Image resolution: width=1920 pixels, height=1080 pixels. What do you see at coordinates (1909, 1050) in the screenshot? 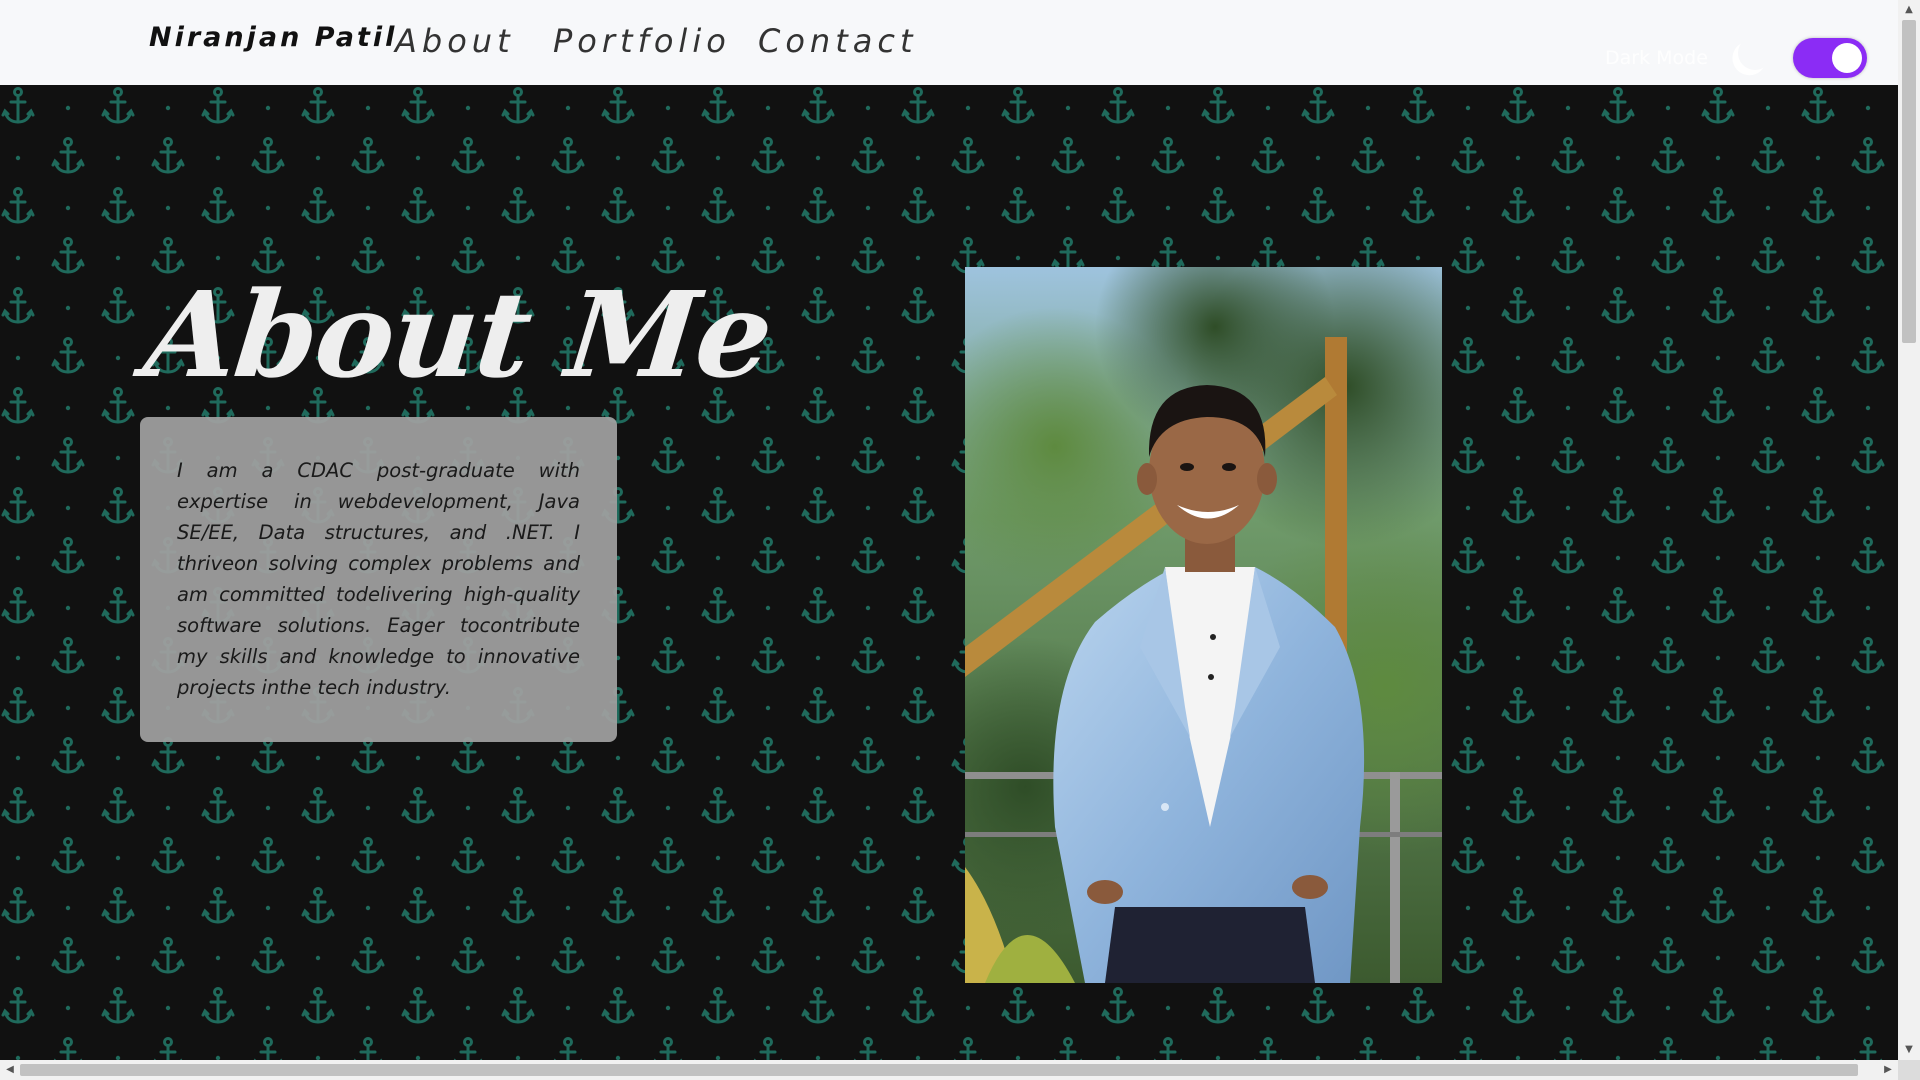
I see `scroll-down-arrow-icon: ▼` at bounding box center [1909, 1050].